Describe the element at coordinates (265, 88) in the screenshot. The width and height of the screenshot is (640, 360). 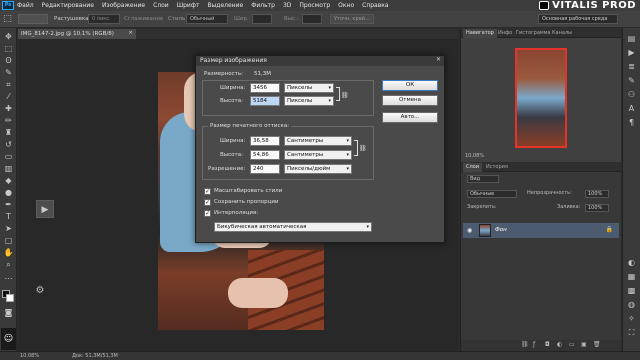
I see `width-px-input: 3456` at that location.